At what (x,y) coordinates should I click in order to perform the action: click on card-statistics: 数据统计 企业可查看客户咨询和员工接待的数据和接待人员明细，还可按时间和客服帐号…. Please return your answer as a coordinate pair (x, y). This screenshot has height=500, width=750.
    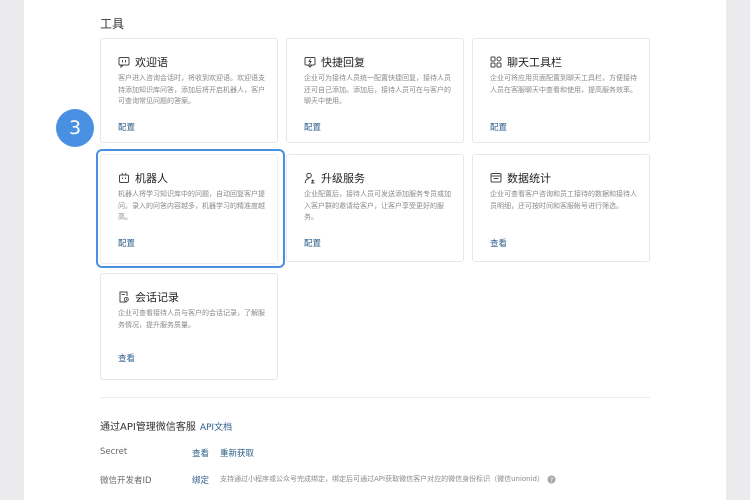
    Looking at the image, I should click on (561, 208).